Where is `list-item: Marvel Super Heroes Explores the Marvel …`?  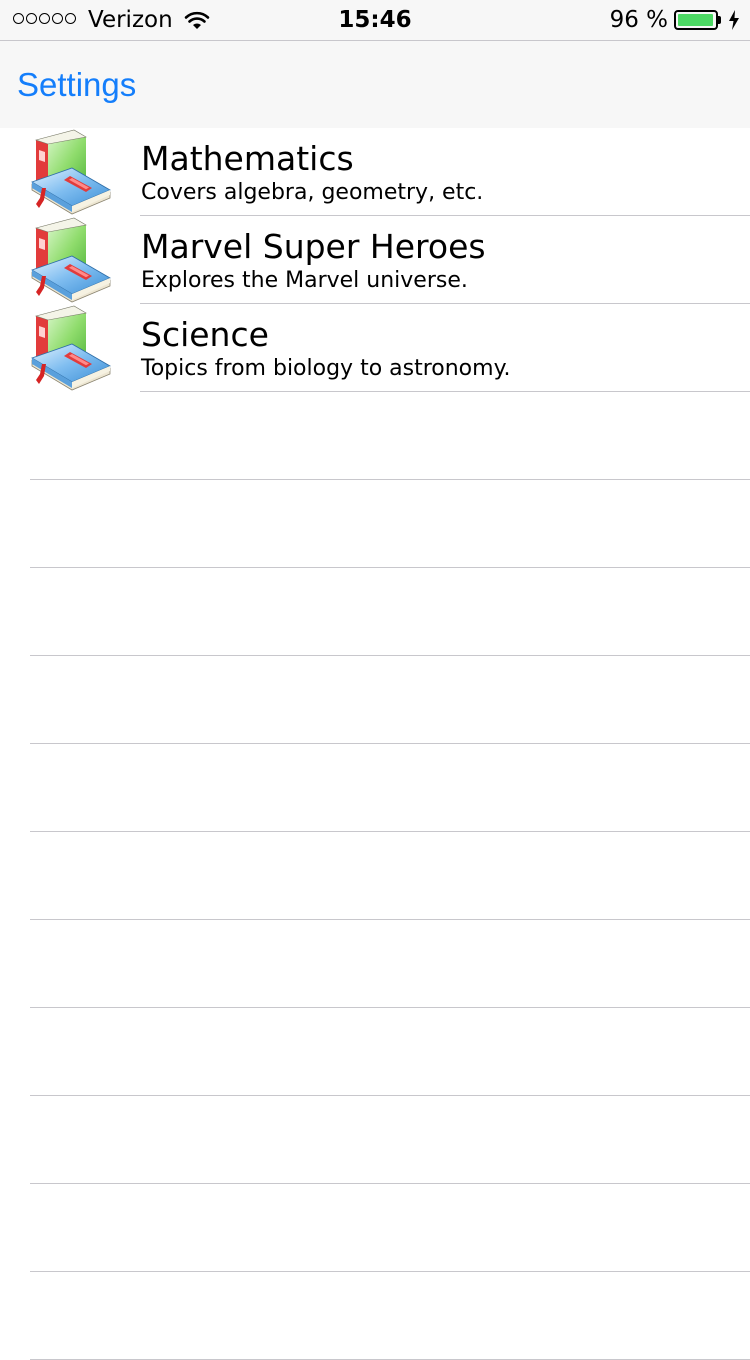
list-item: Marvel Super Heroes Explores the Marvel … is located at coordinates (375, 260).